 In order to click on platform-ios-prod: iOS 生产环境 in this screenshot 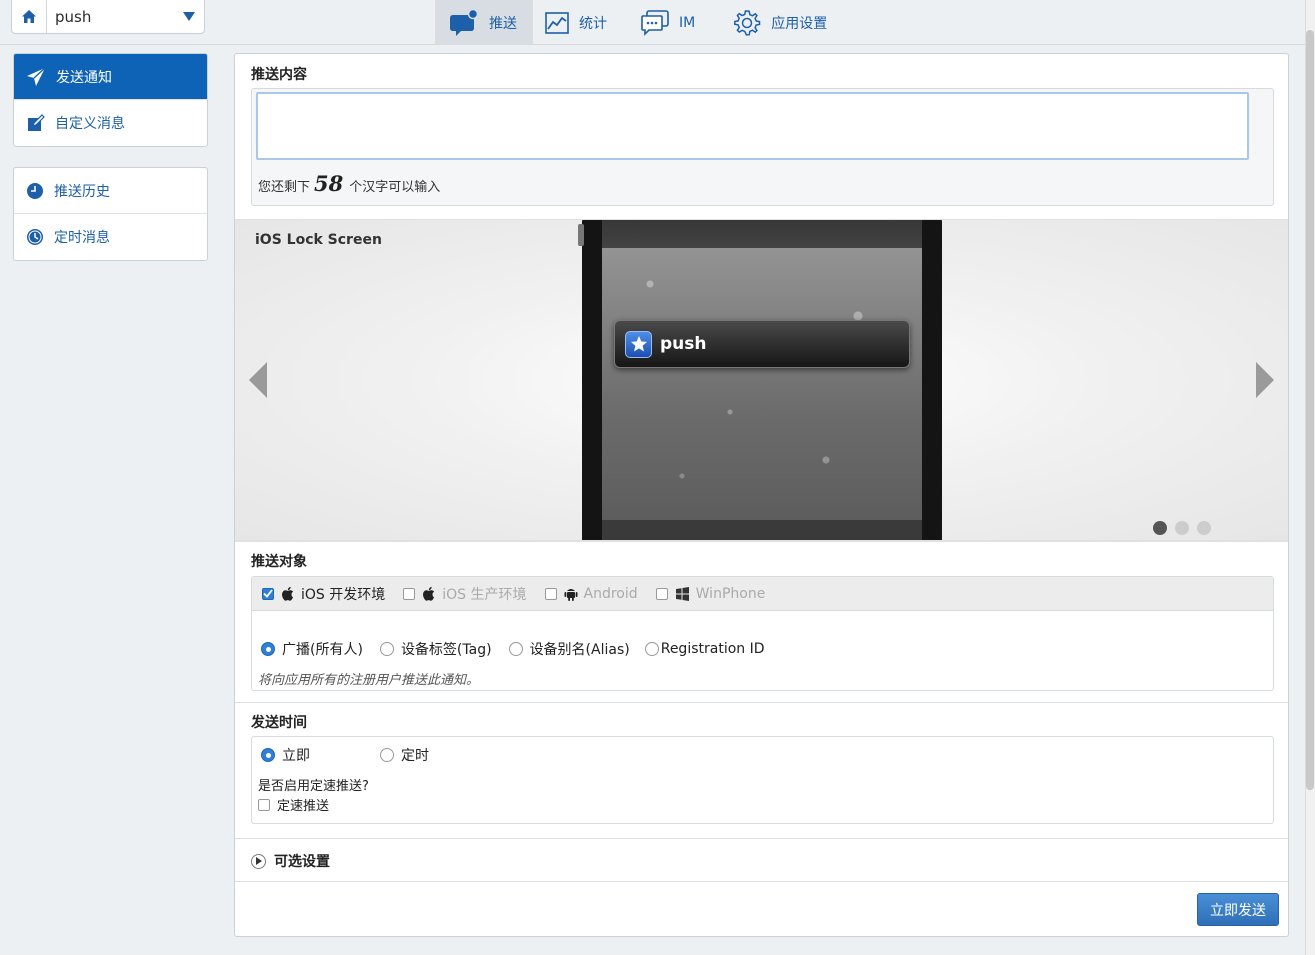, I will do `click(465, 594)`.